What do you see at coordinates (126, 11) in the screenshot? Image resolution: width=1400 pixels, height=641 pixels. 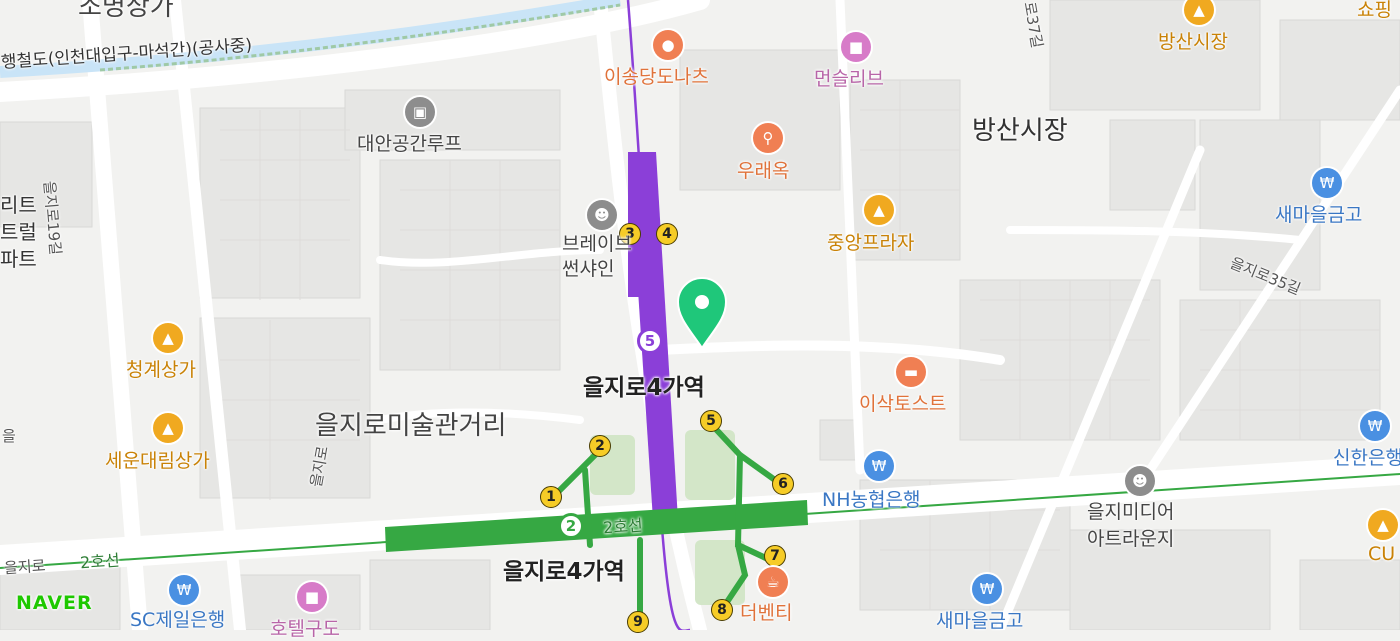 I see `area-label-top-left: 조명상가` at bounding box center [126, 11].